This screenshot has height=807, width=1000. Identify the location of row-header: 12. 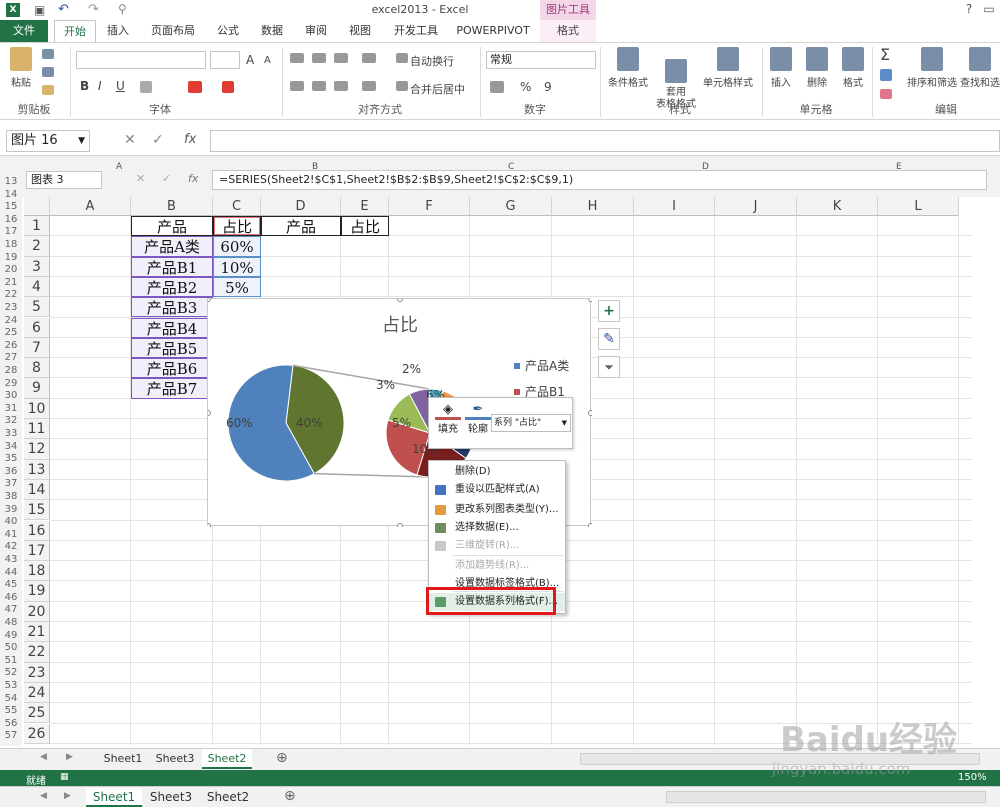
(37, 449).